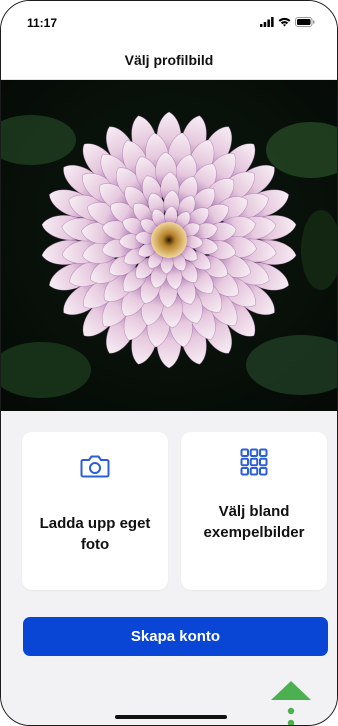 The height and width of the screenshot is (726, 338). I want to click on status-bar: 11:17, so click(169, 21).